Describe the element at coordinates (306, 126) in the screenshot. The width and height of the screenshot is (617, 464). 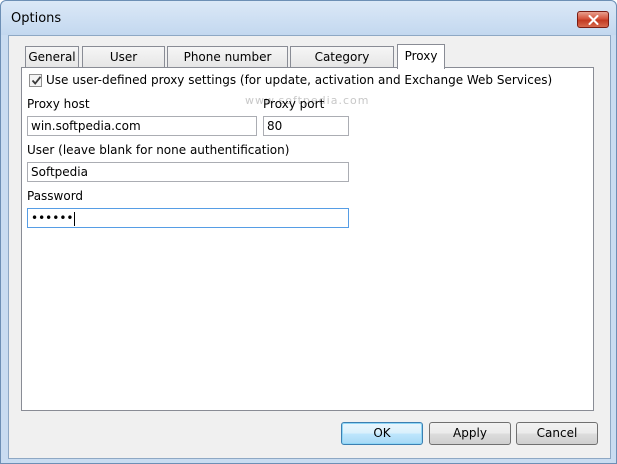
I see `proxy-port-input: 80` at that location.